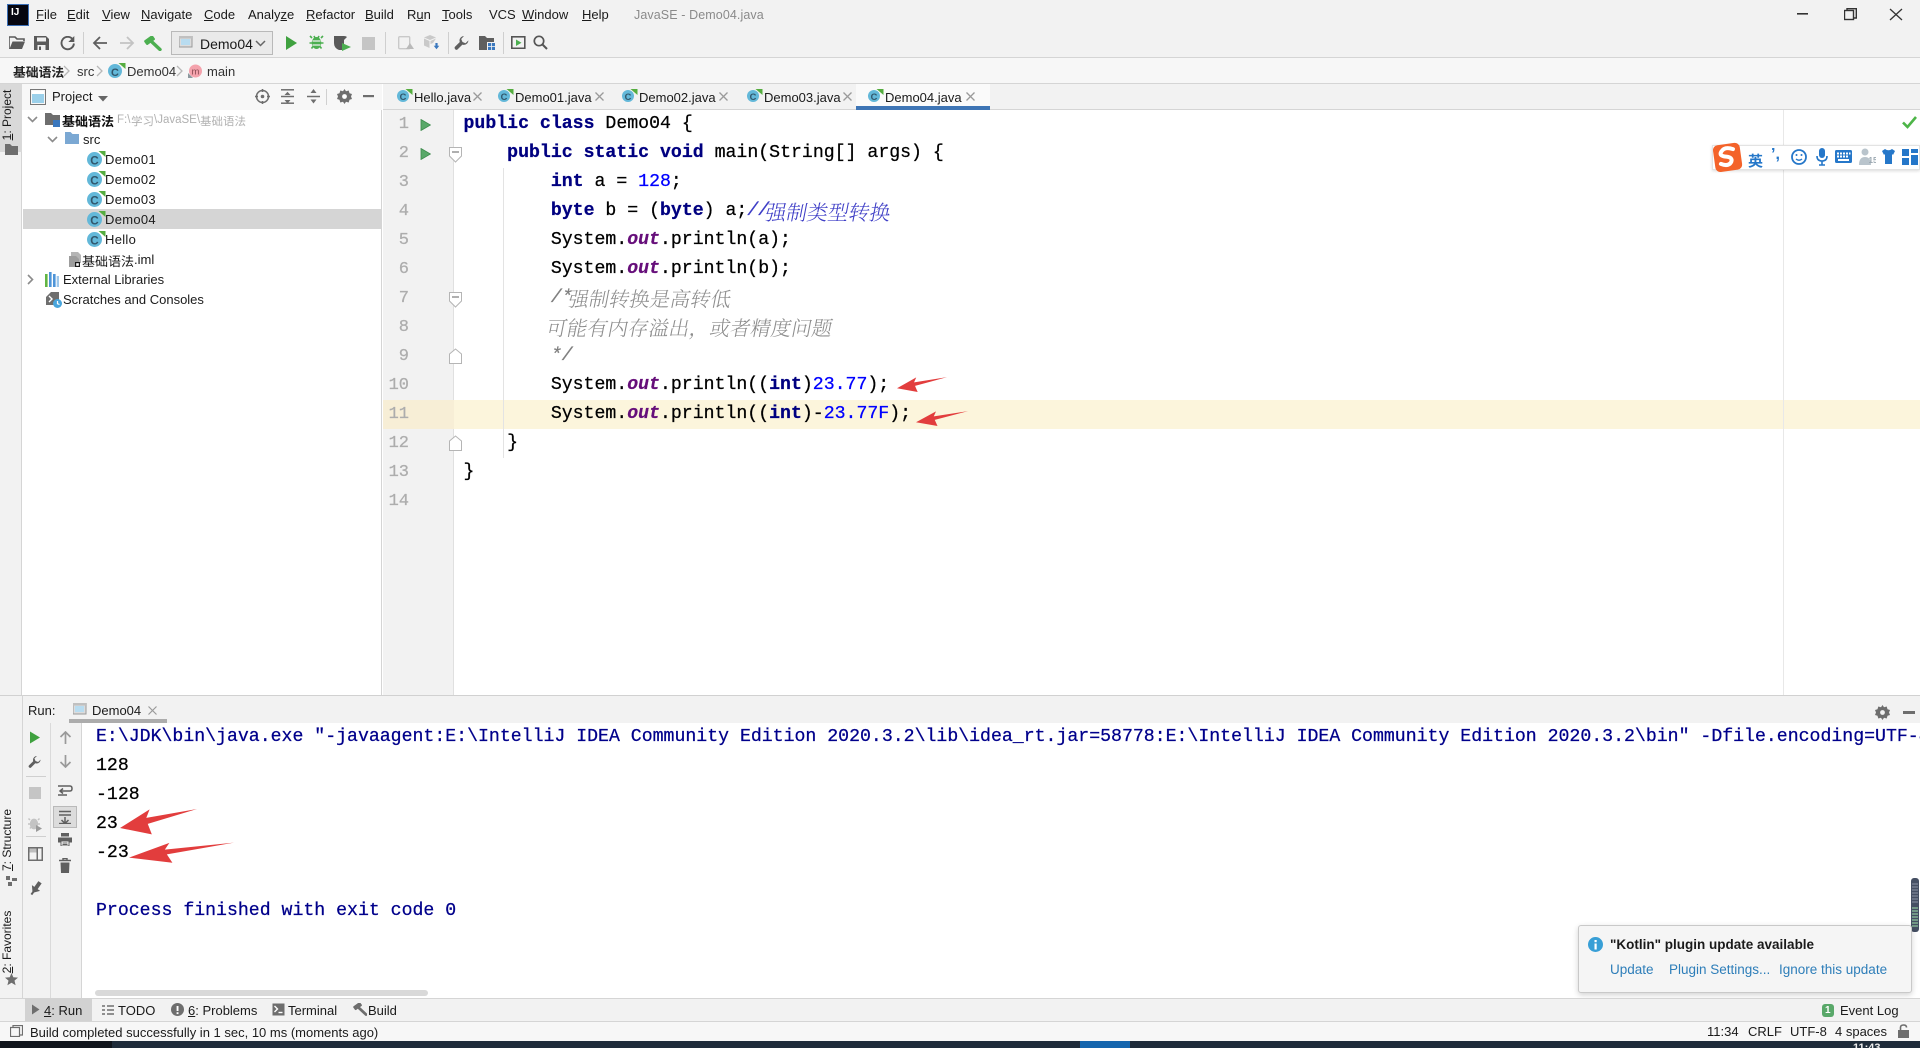  What do you see at coordinates (196, 72) in the screenshot?
I see `svg-text: m` at bounding box center [196, 72].